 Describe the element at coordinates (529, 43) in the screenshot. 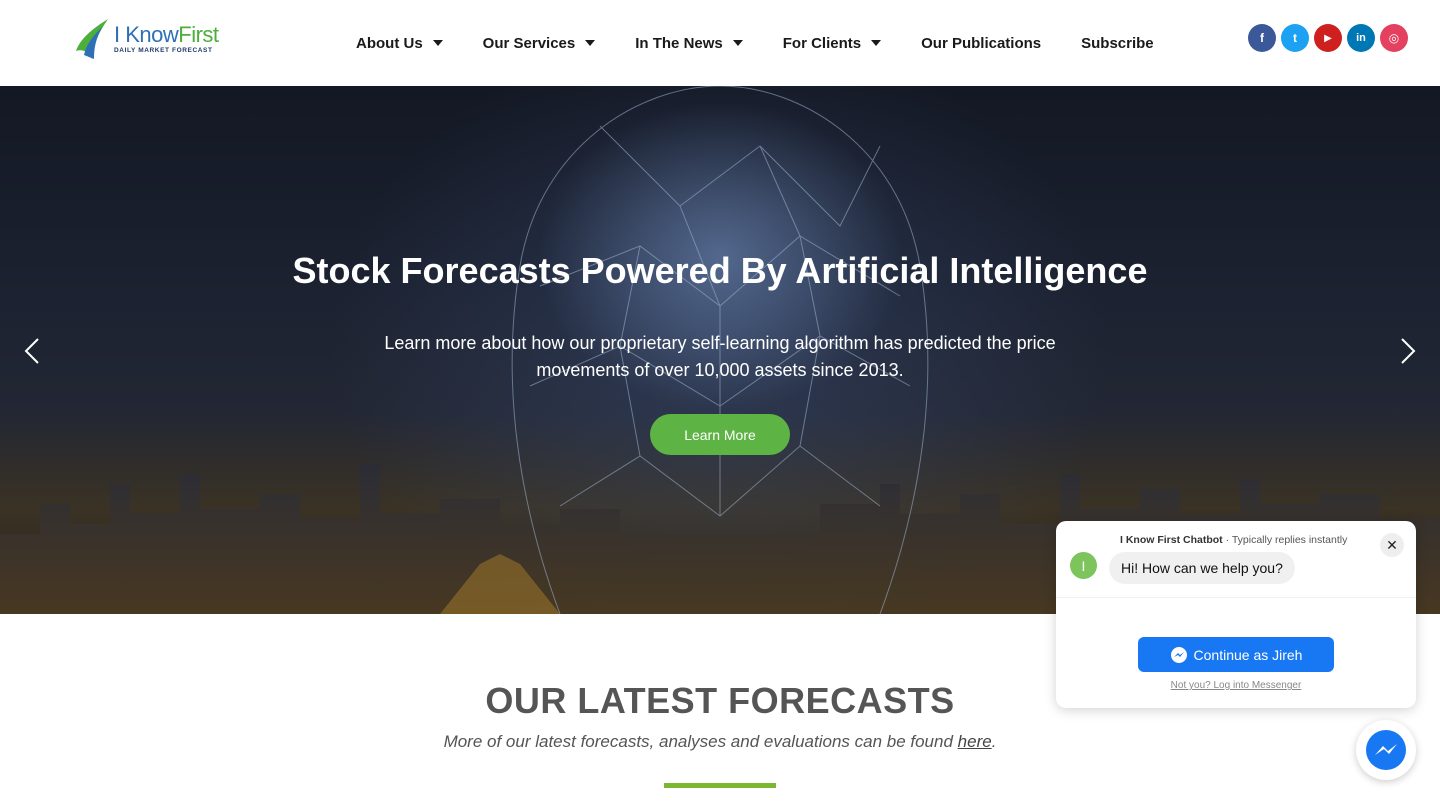

I see `nav-label: Our Services` at that location.